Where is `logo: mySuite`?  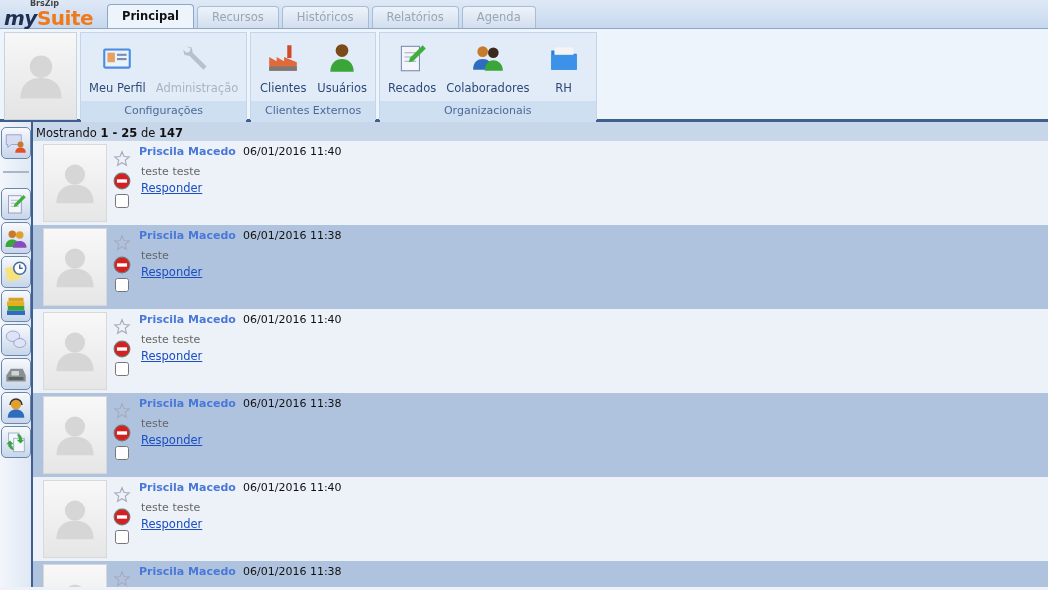
logo: mySuite is located at coordinates (48, 18).